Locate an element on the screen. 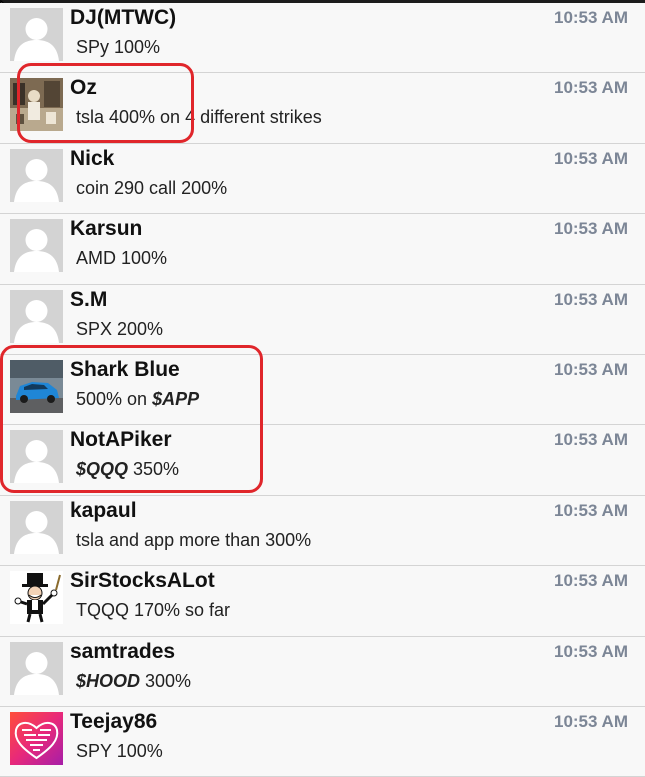  message-text: $HOOD 300% is located at coordinates (133, 681).